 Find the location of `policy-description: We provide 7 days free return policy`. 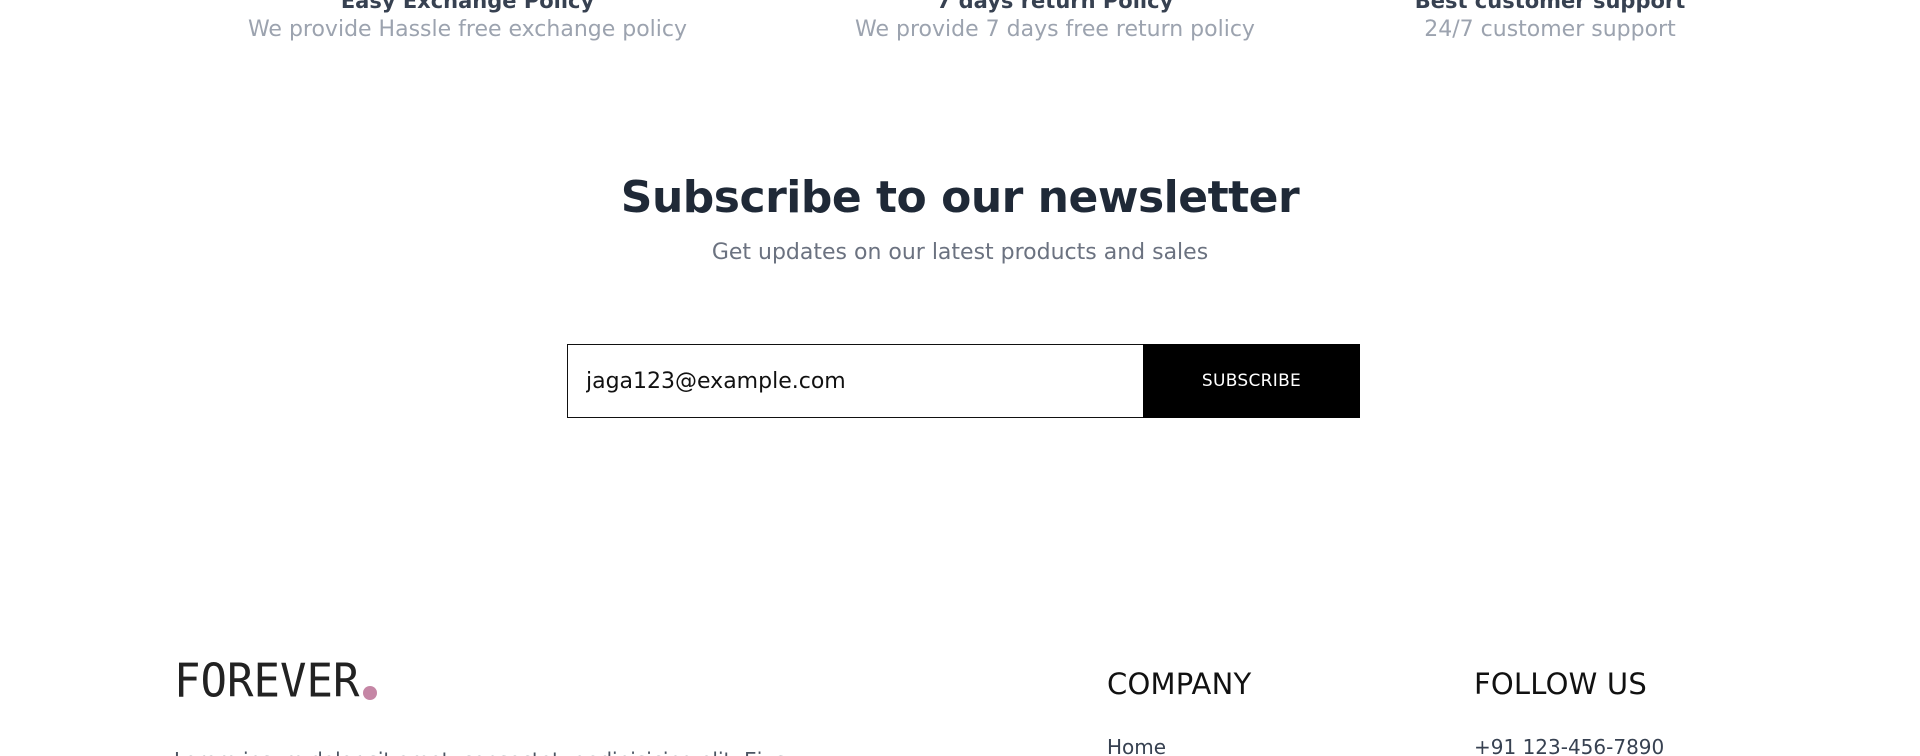

policy-description: We provide 7 days free return policy is located at coordinates (1055, 29).